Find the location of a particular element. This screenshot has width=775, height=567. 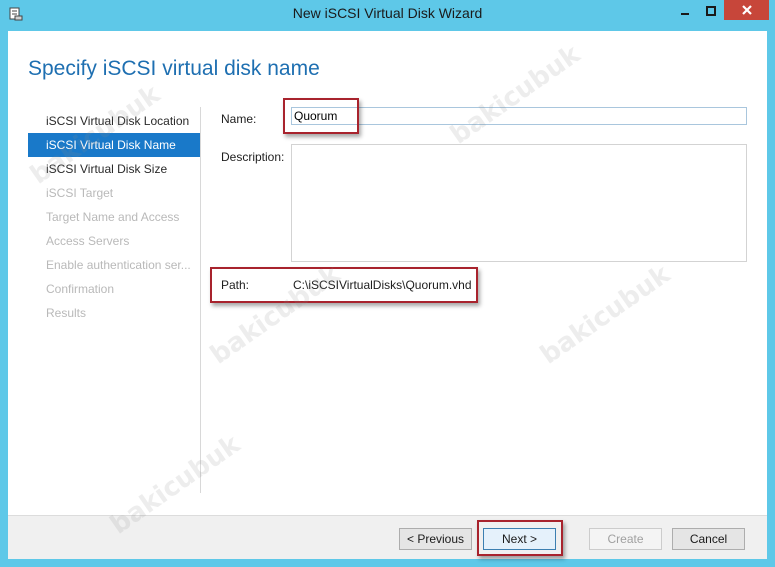

name-input is located at coordinates (519, 116).